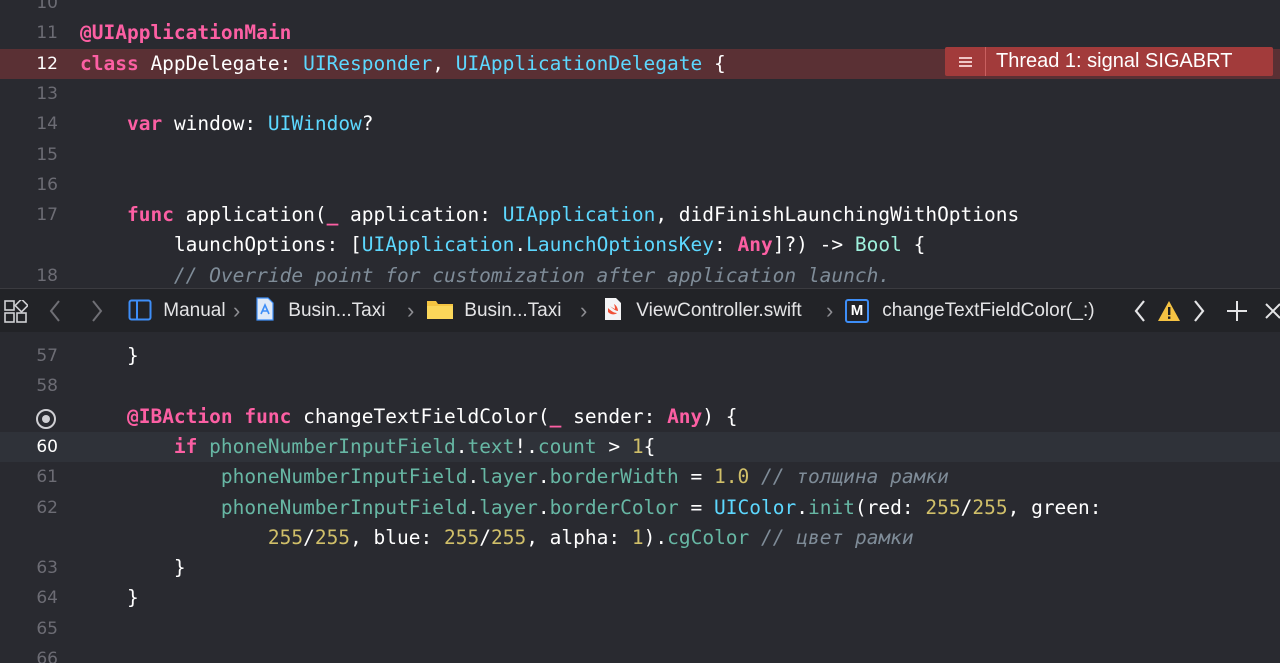  Describe the element at coordinates (29, 629) in the screenshot. I see `line-number: 65` at that location.